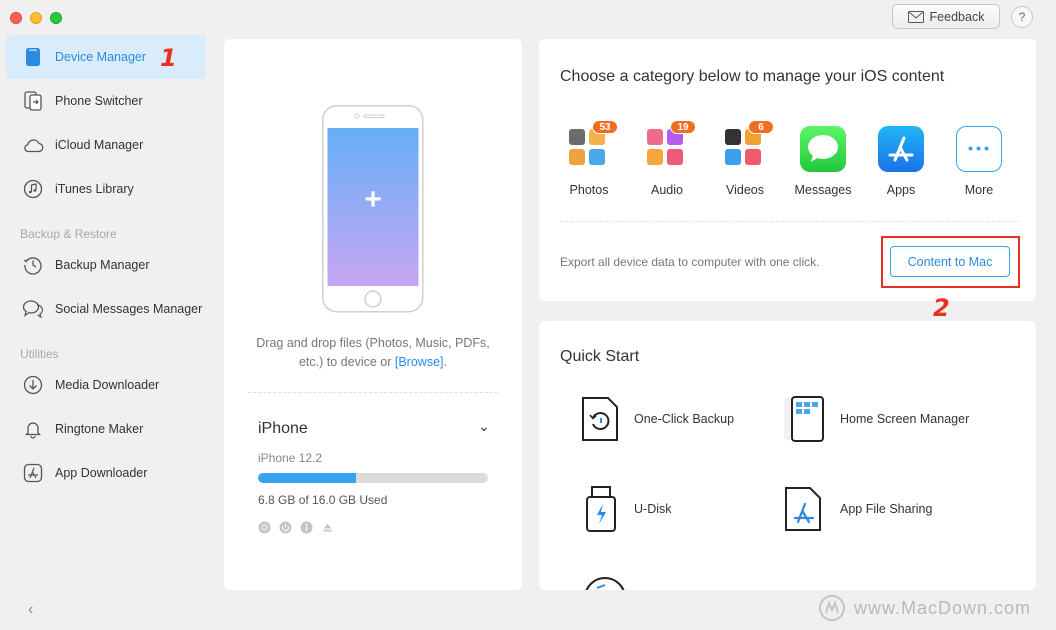  I want to click on apps-icon, so click(901, 149).